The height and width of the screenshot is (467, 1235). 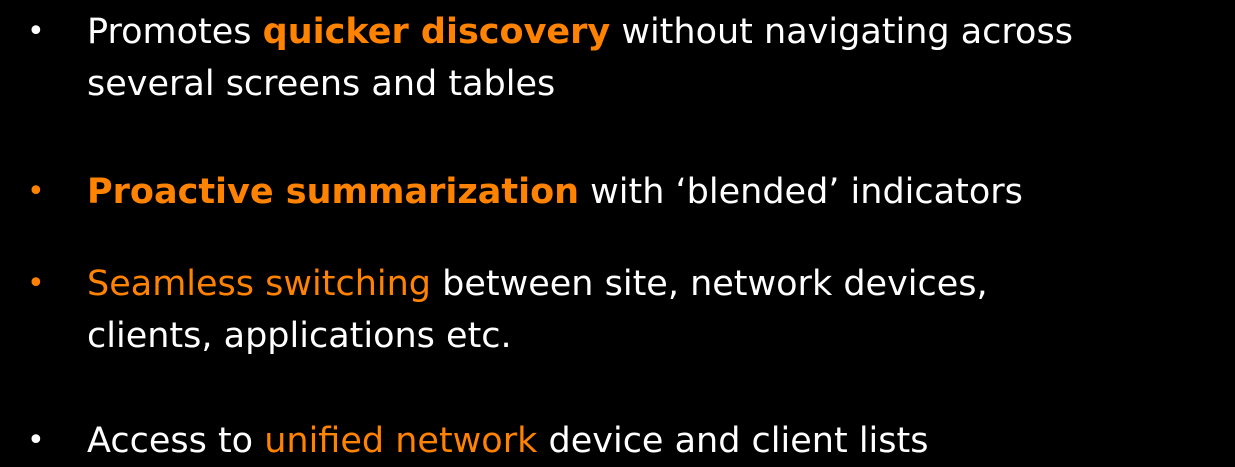 I want to click on bullet-line: several screens and tables, so click(x=321, y=84).